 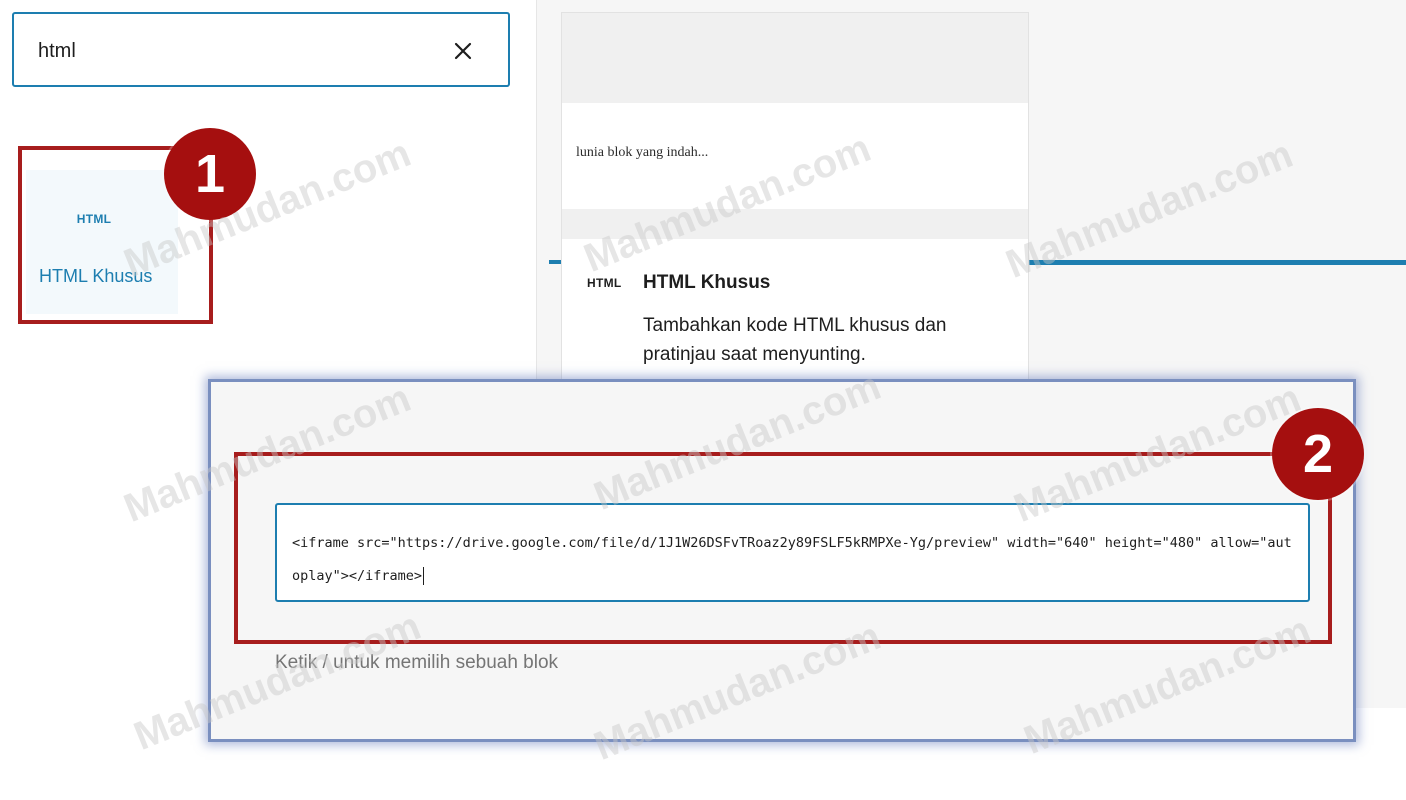 I want to click on insertion-line, so click(x=1217, y=262).